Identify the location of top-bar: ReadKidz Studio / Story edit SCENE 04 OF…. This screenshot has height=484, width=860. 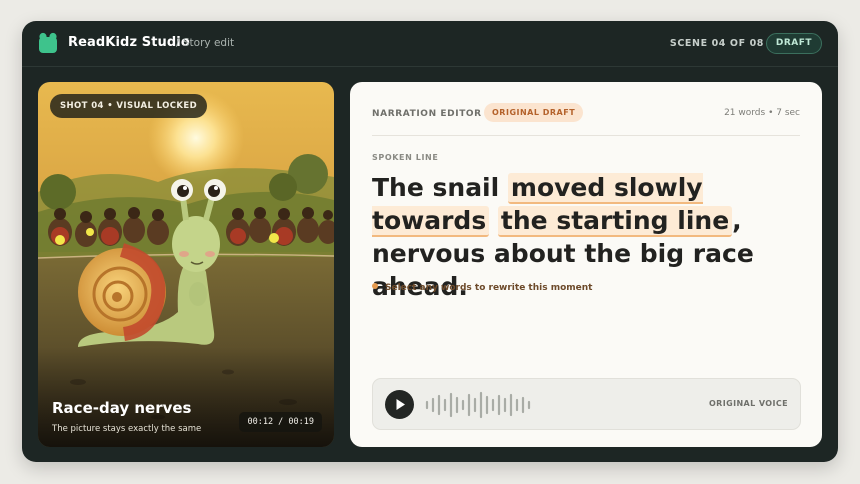
(430, 44).